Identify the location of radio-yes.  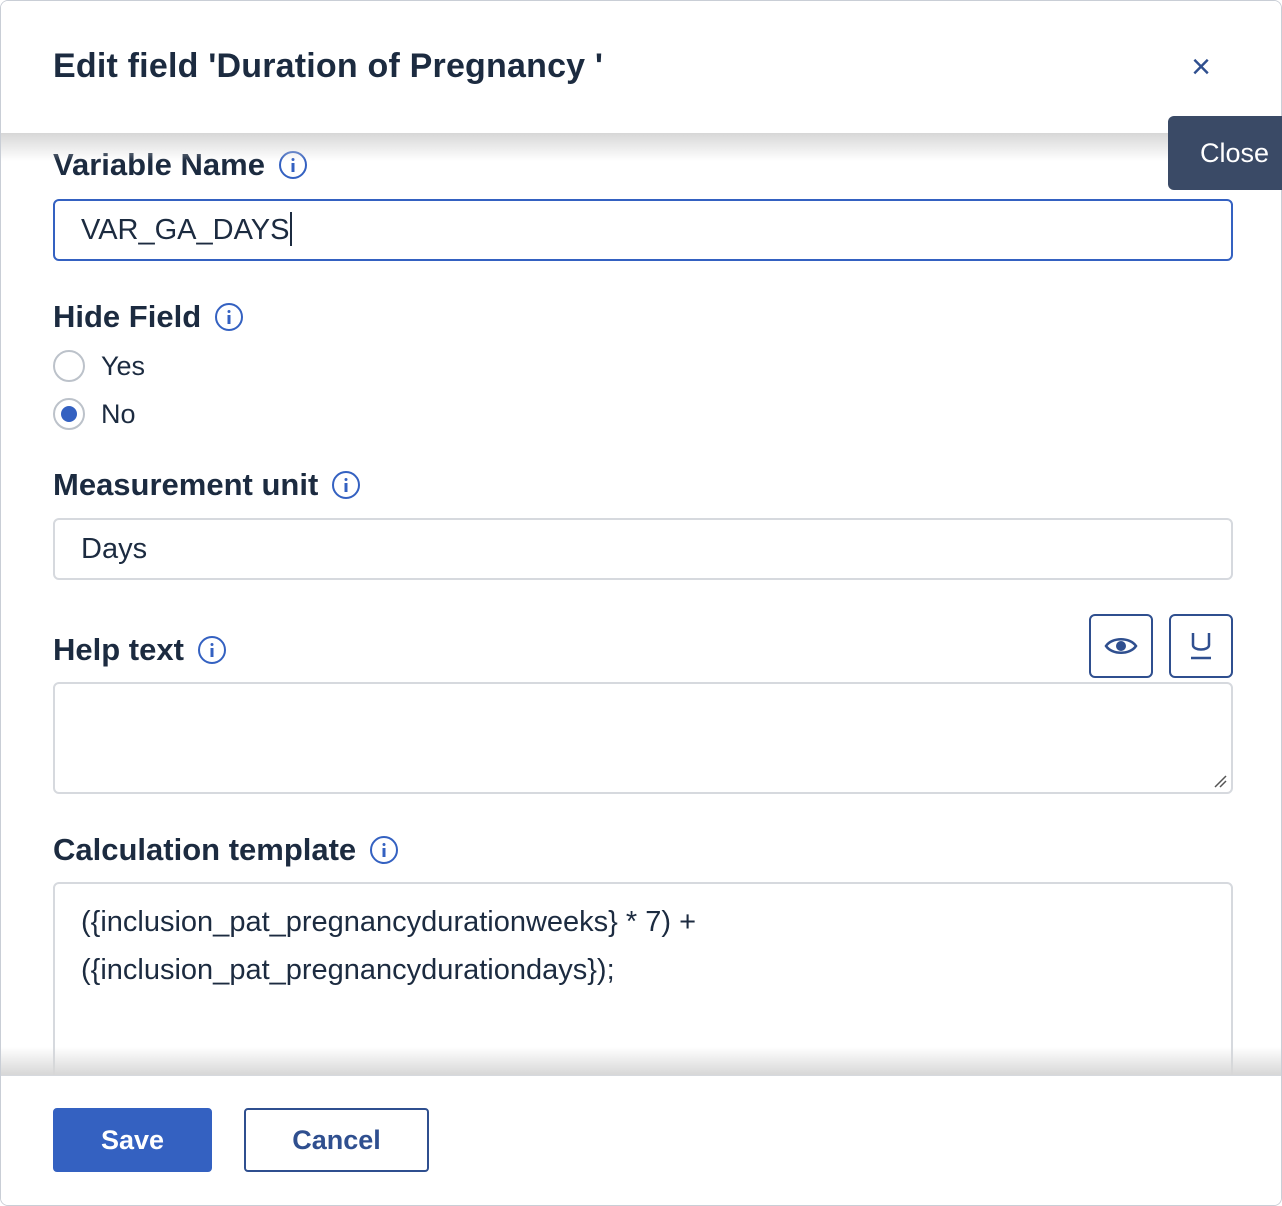
(69, 366).